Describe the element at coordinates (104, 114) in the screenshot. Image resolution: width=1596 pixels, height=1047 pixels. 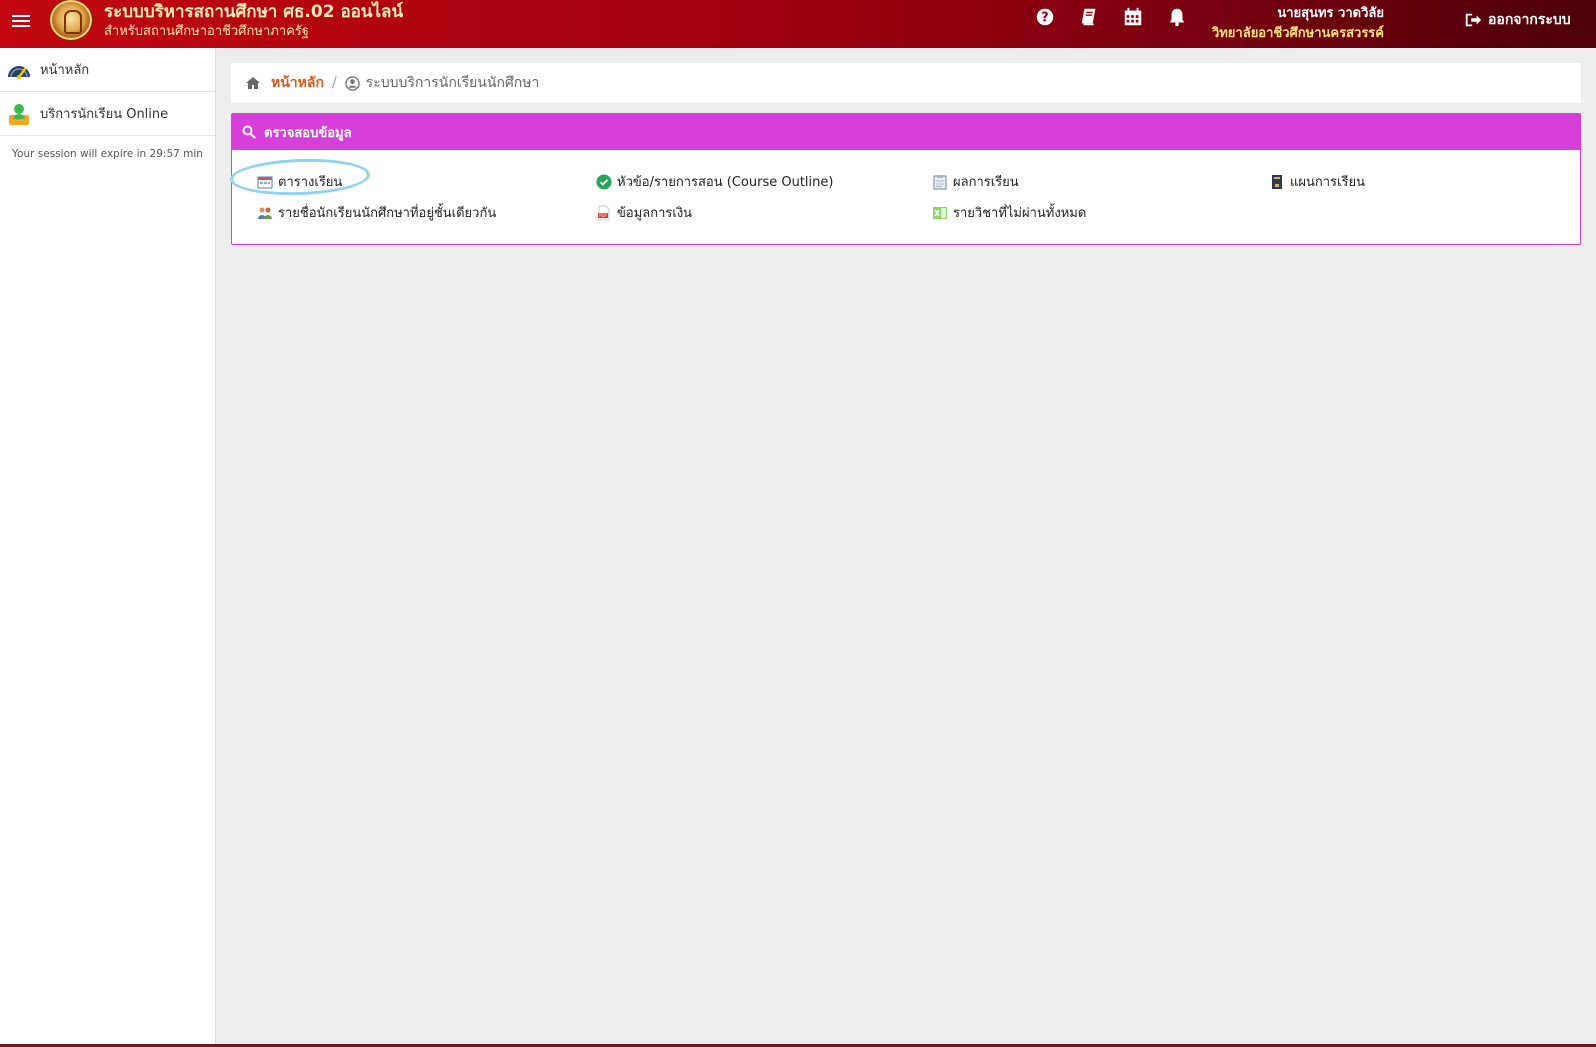
I see `sidebar-item-label: บริการนักเรียน Online` at that location.